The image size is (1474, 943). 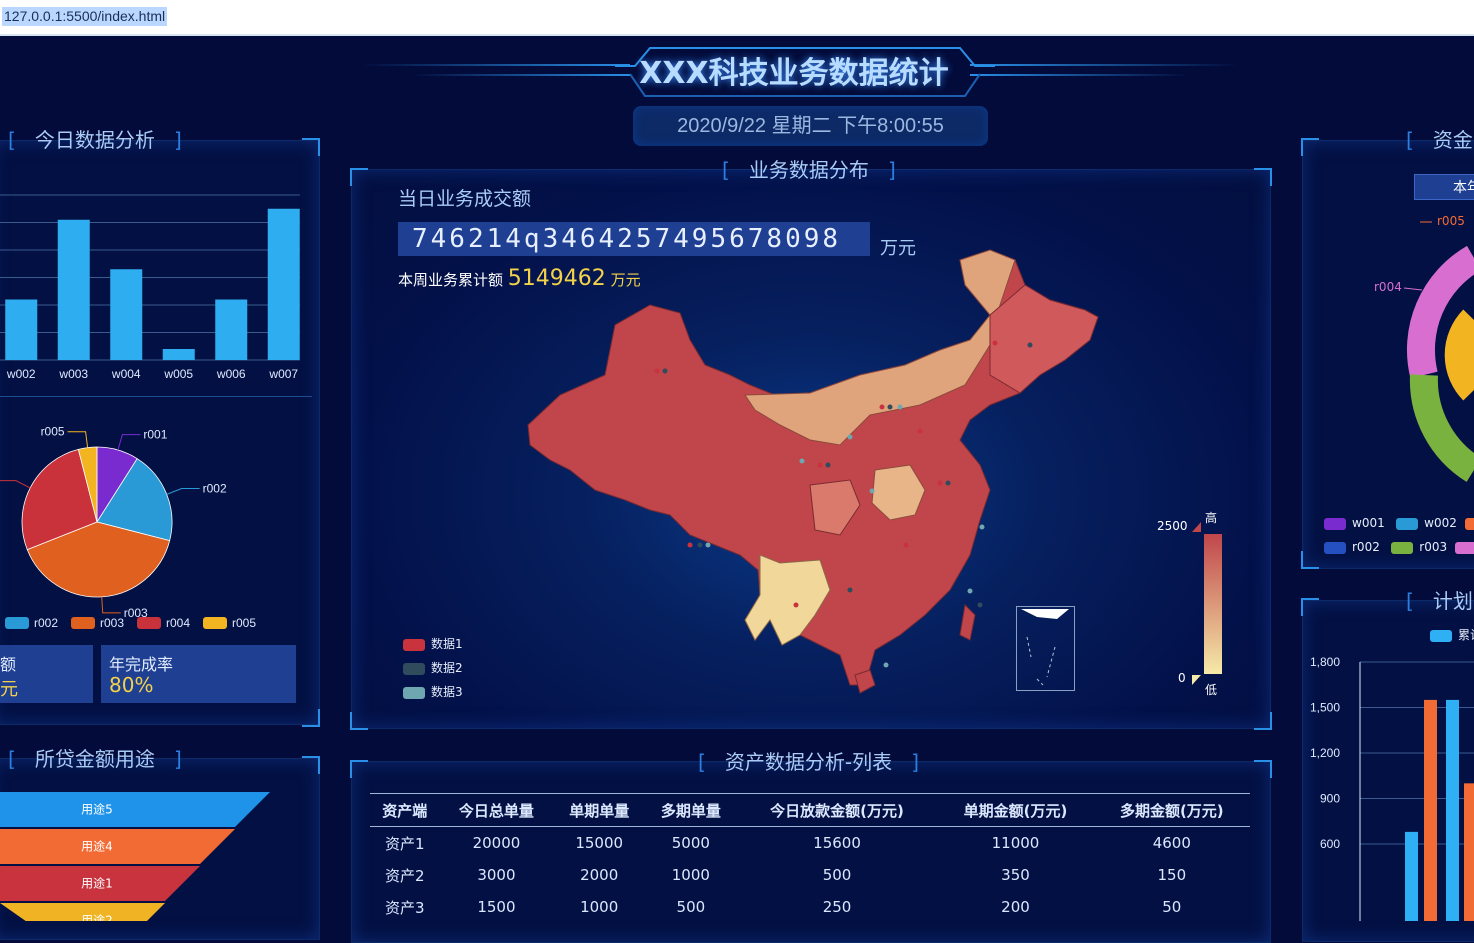 What do you see at coordinates (155, 435) in the screenshot?
I see `pie-label: r001` at bounding box center [155, 435].